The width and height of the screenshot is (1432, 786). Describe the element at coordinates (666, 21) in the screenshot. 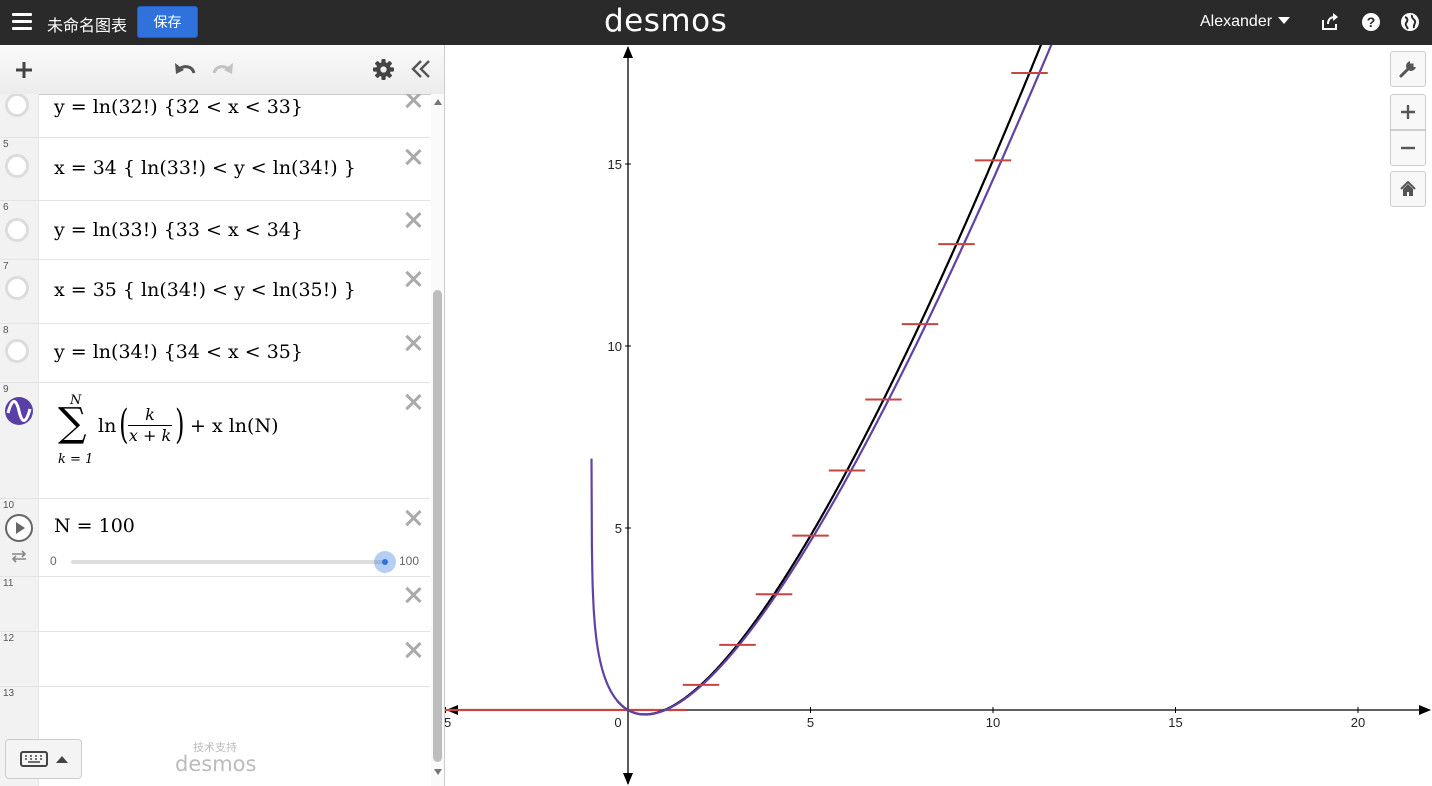

I see `desmos-logo: desmos` at that location.